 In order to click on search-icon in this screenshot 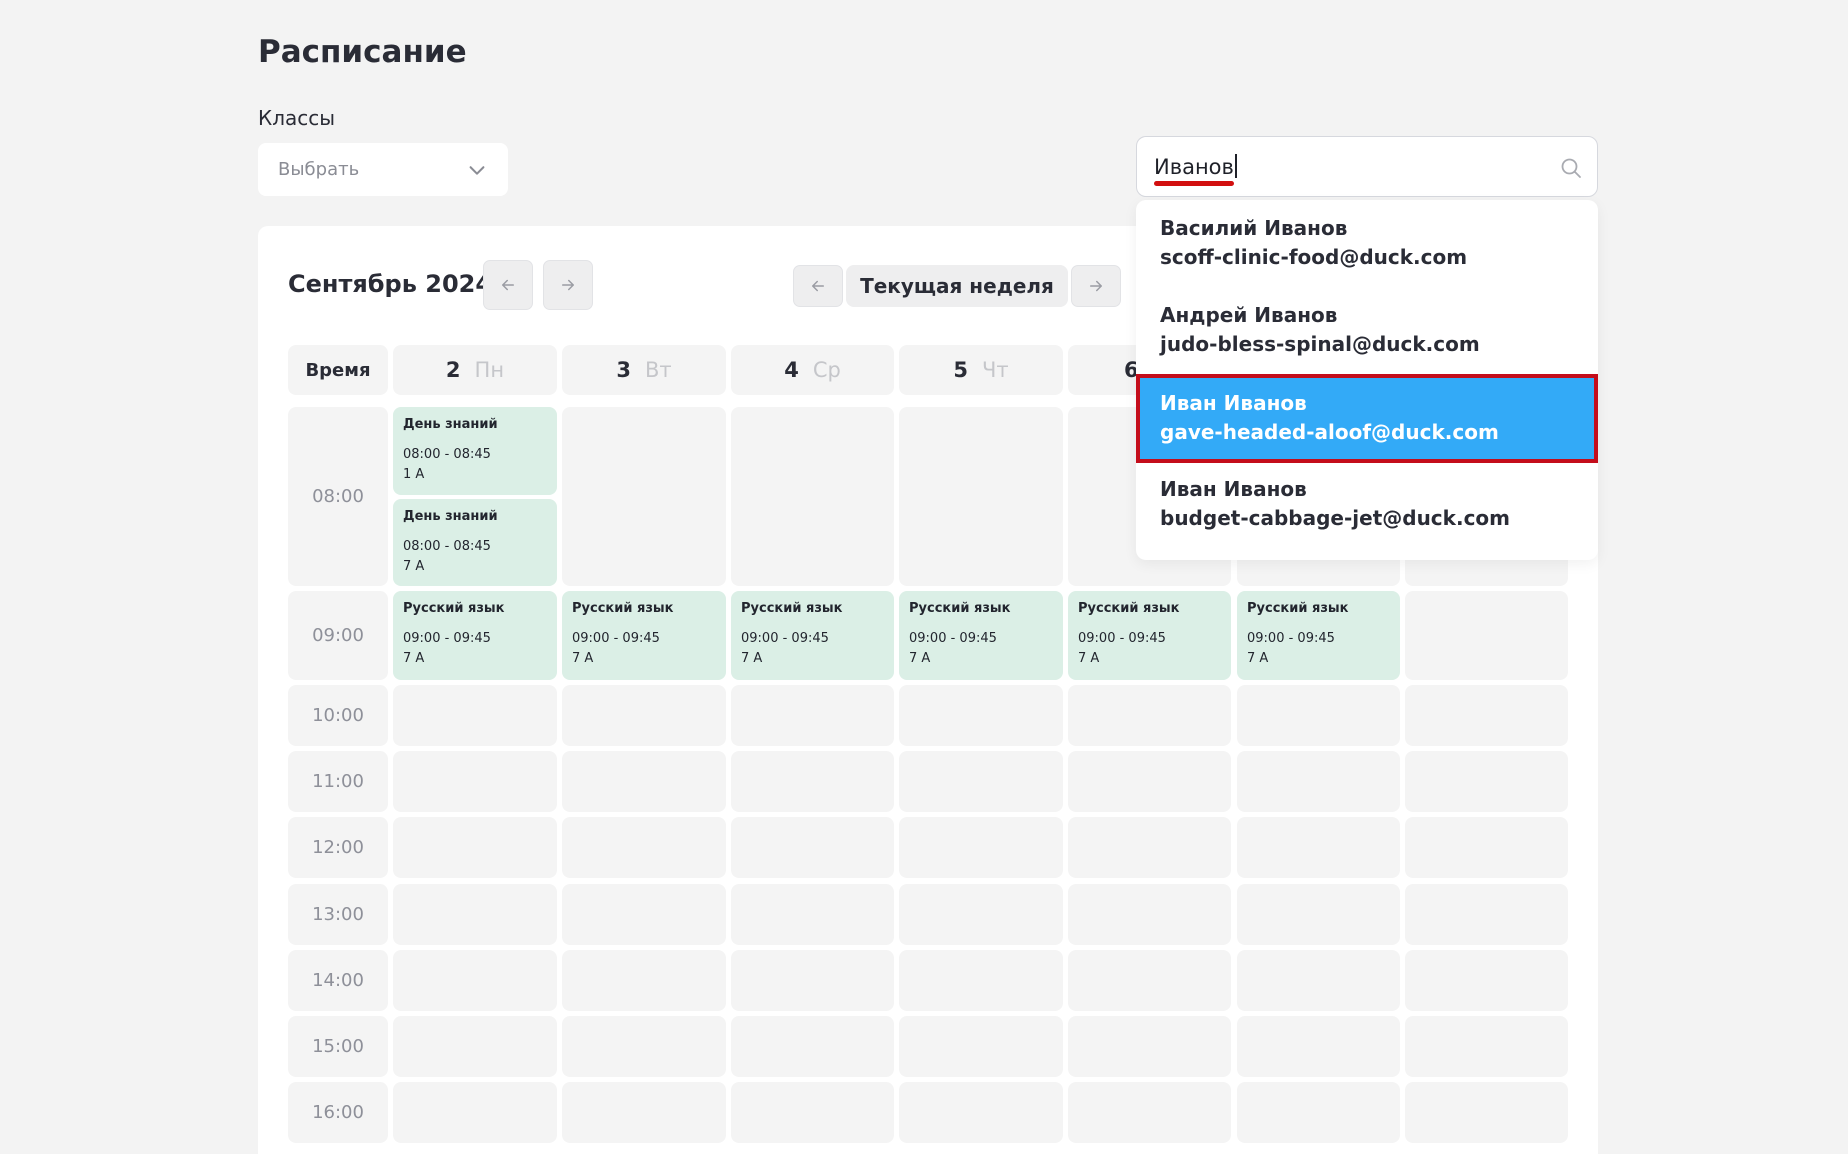, I will do `click(1571, 168)`.